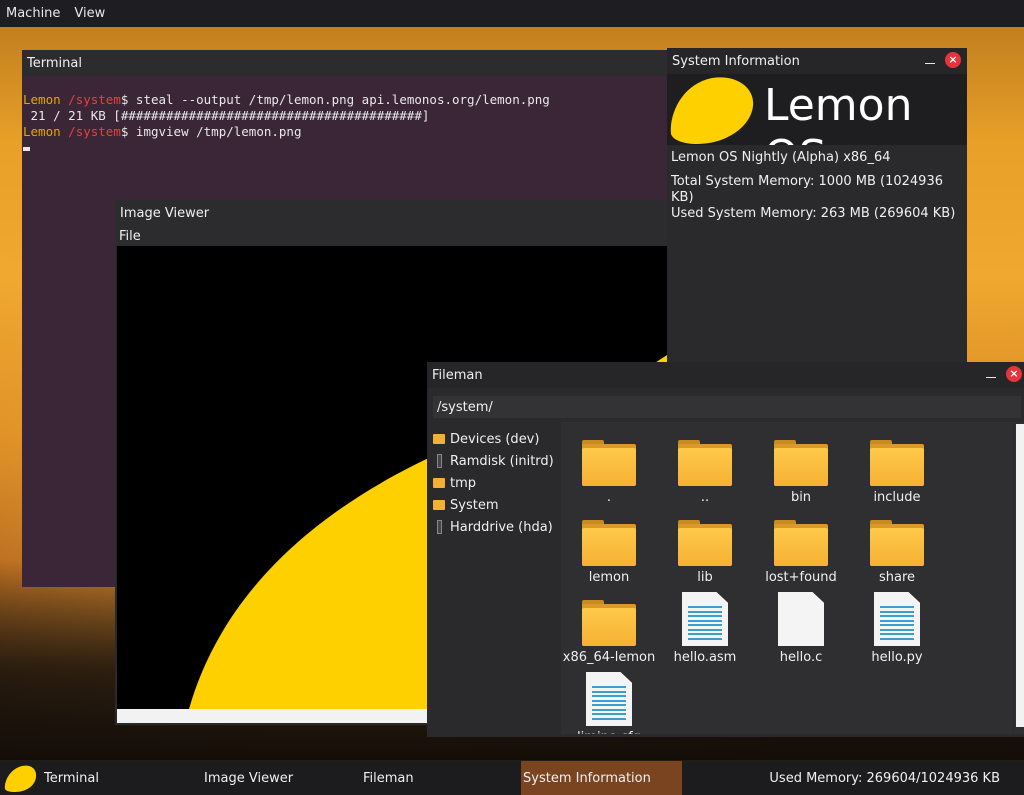 The width and height of the screenshot is (1024, 795). I want to click on taskbar-item-system-information: System Information, so click(601, 778).